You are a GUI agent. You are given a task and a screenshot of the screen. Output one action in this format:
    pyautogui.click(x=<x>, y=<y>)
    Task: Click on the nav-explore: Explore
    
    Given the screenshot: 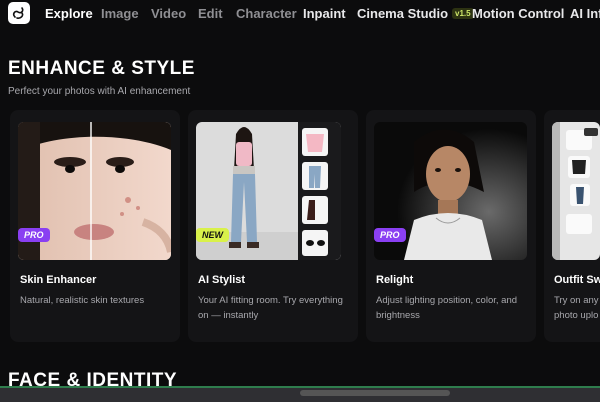 What is the action you would take?
    pyautogui.click(x=69, y=13)
    